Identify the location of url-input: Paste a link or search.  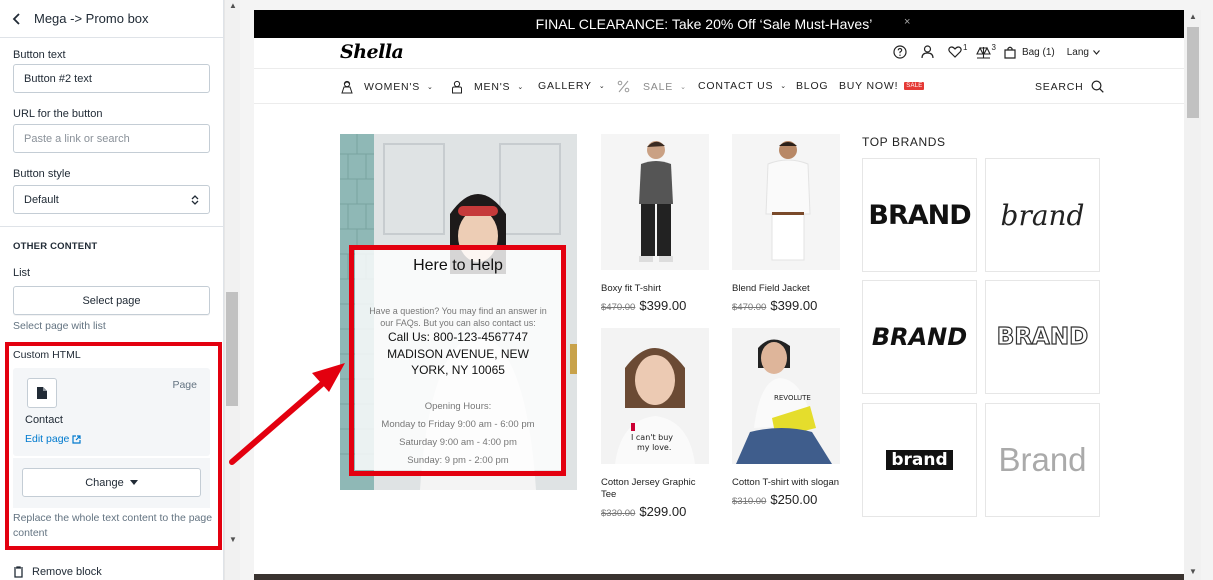
(111, 138).